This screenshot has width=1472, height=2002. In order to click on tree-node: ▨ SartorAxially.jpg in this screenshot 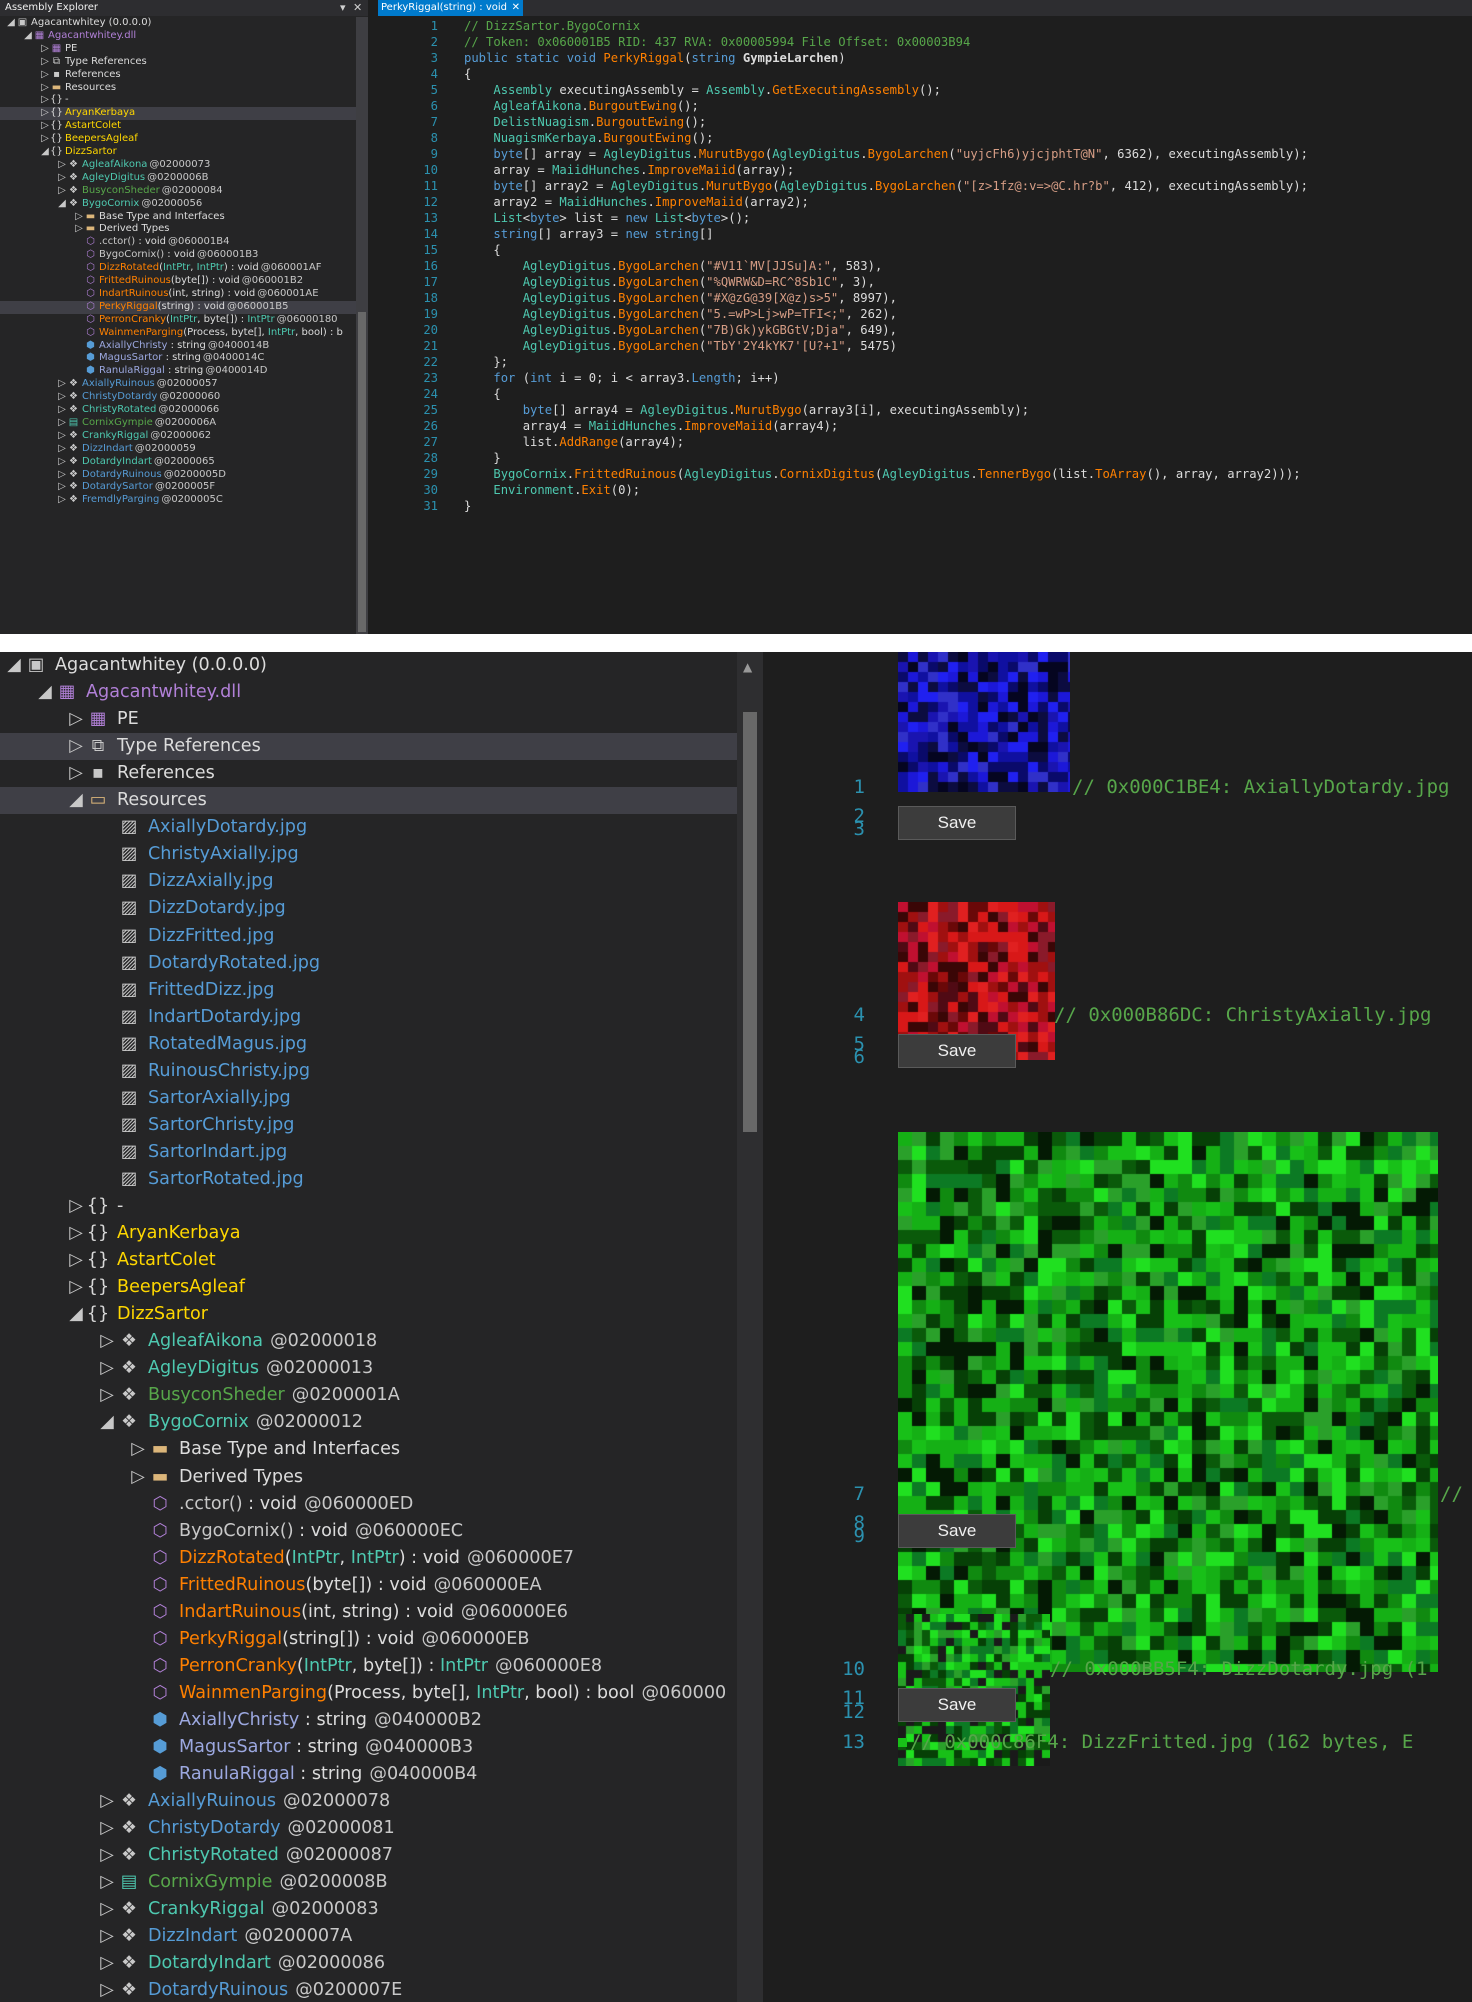, I will do `click(368, 1098)`.